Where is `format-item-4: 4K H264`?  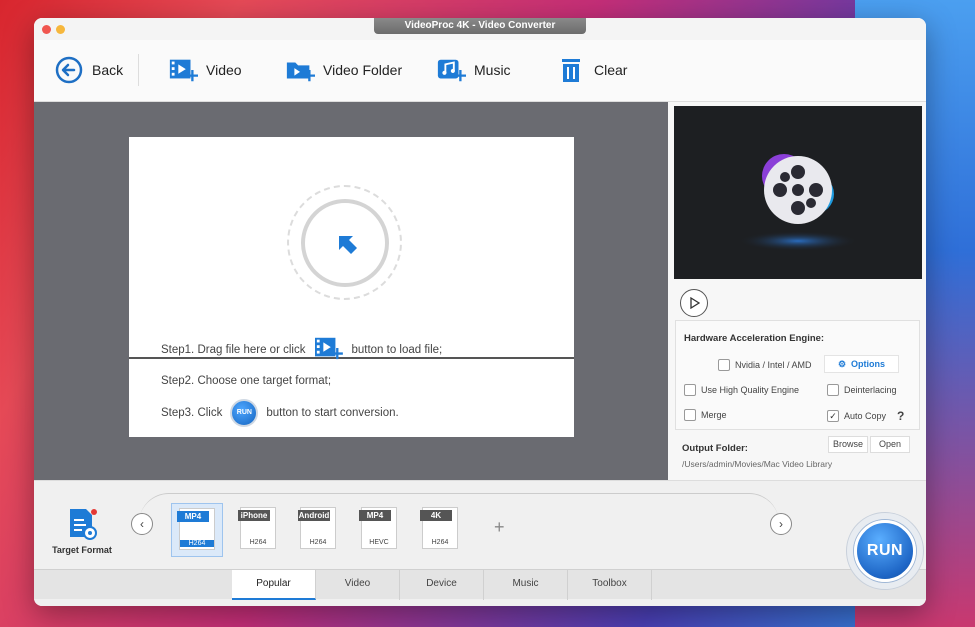
format-item-4: 4K H264 is located at coordinates (440, 530).